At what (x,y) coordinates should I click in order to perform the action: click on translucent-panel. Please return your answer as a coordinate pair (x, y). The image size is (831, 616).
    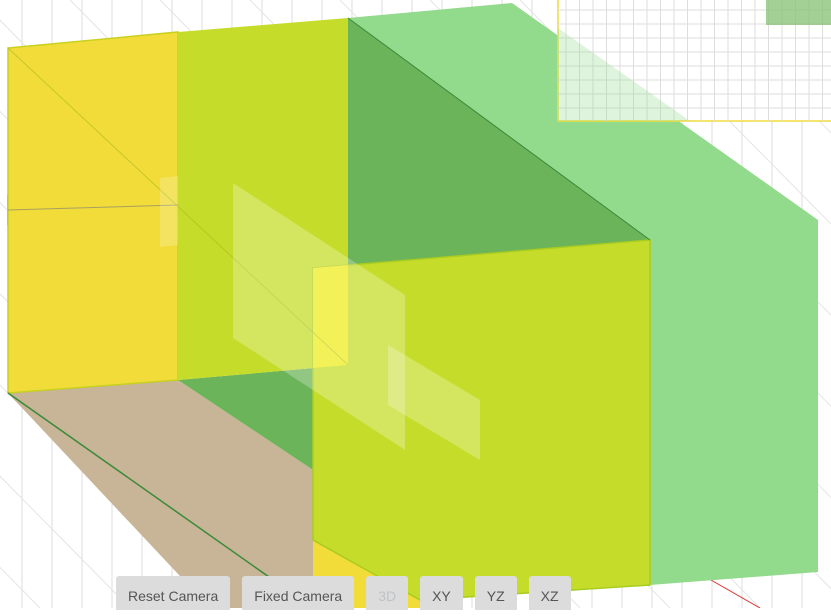
    Looking at the image, I should click on (169, 211).